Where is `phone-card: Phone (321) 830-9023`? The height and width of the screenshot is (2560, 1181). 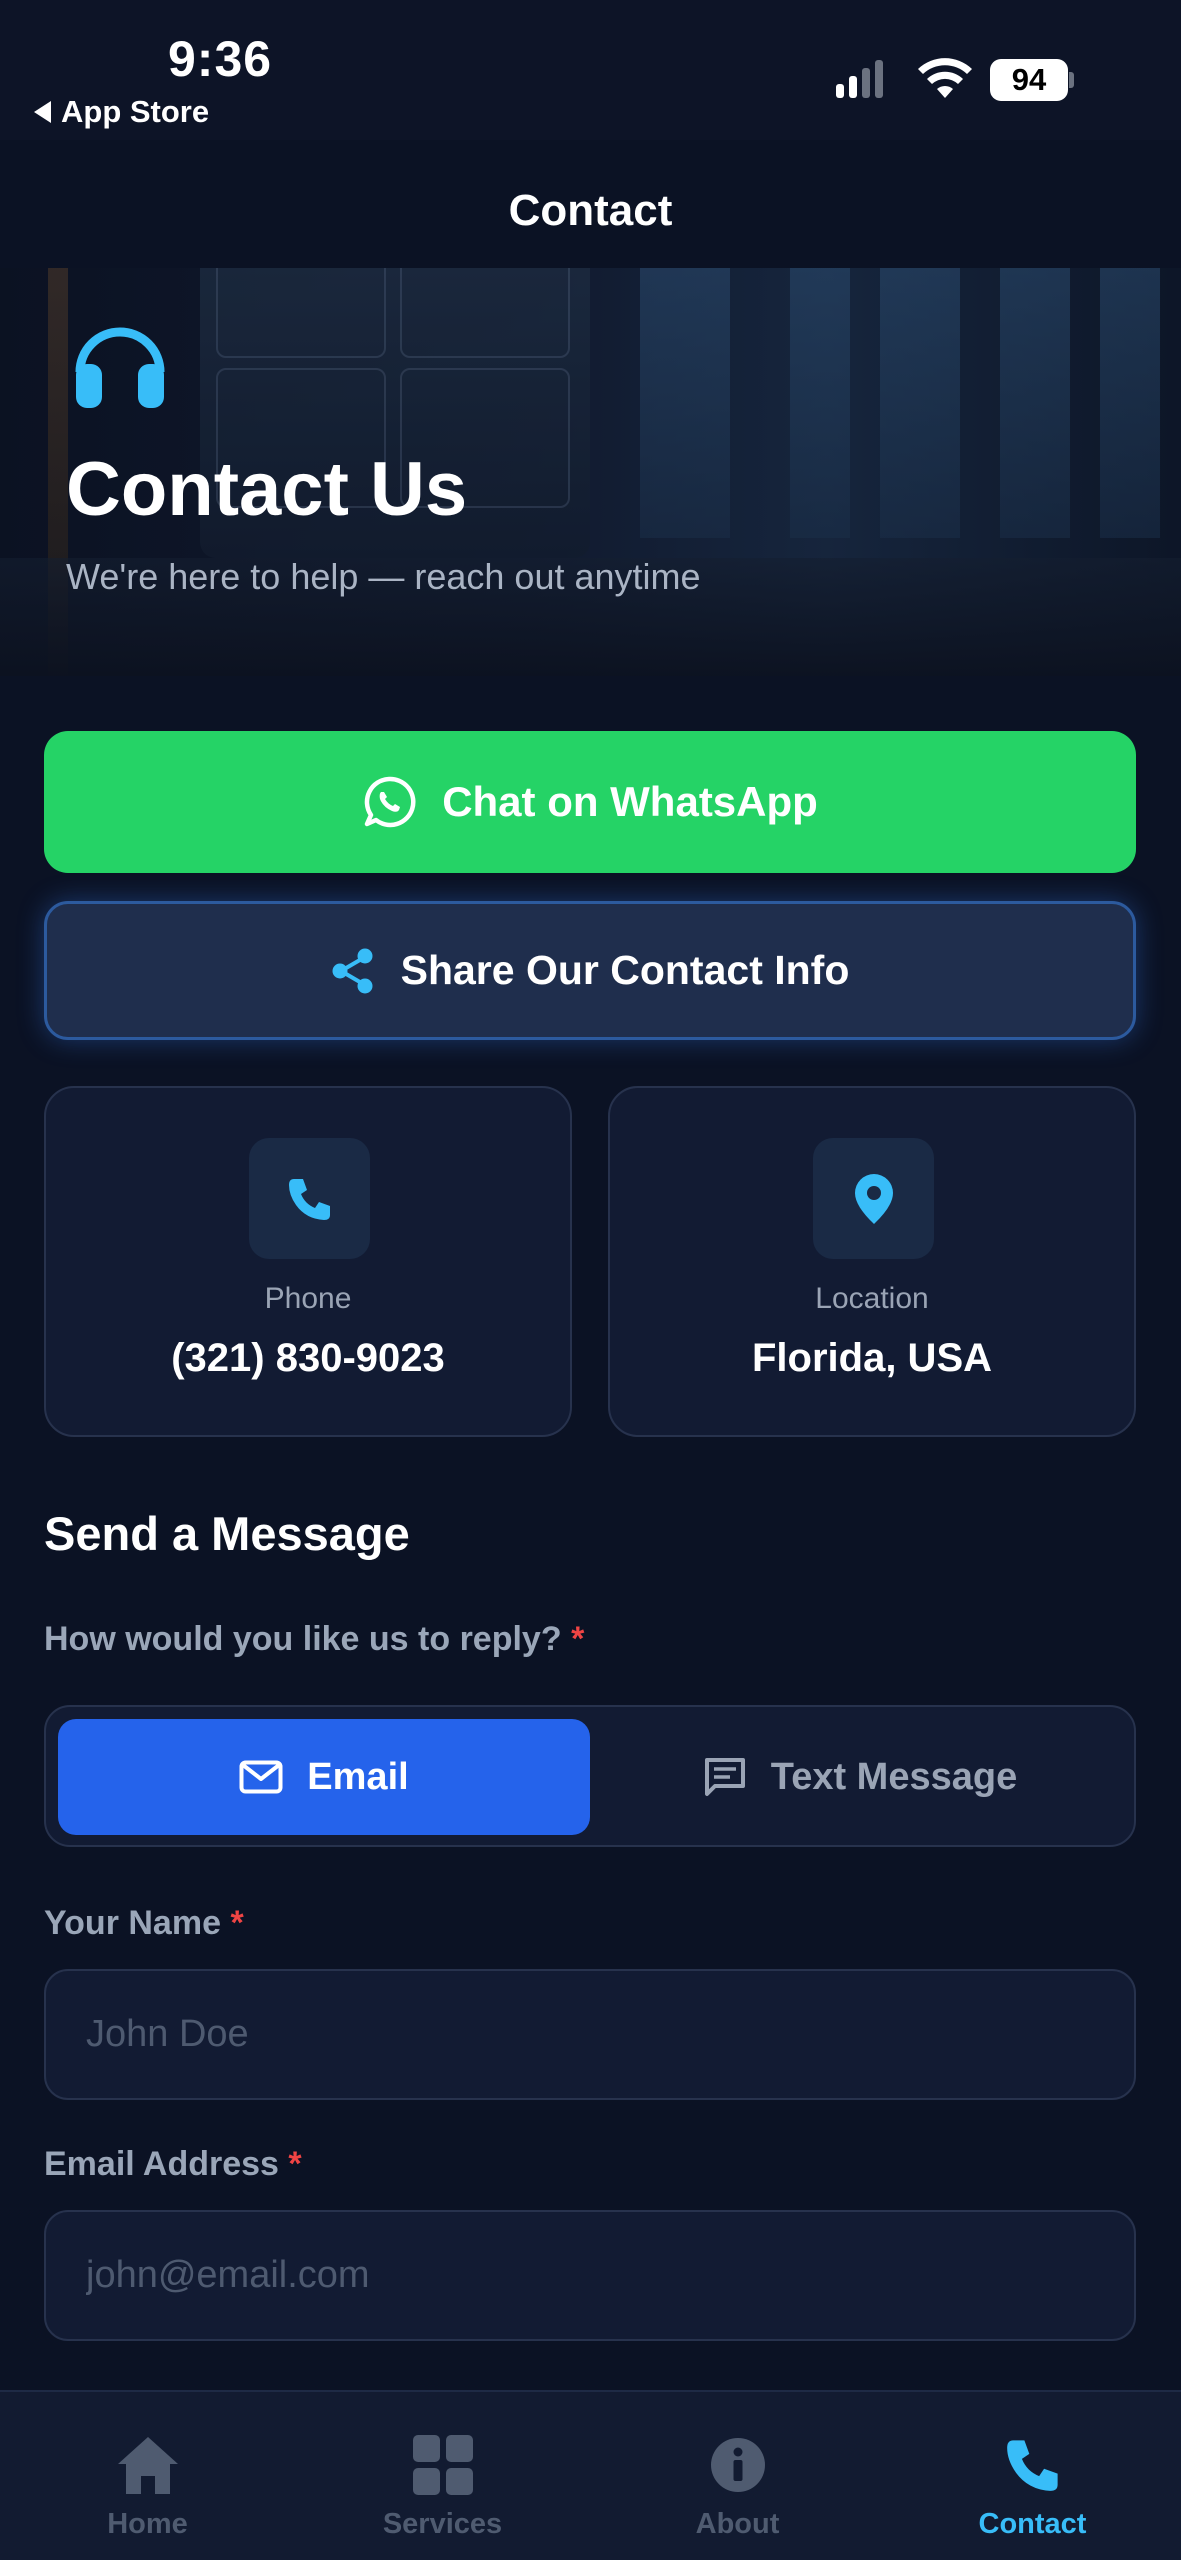 phone-card: Phone (321) 830-9023 is located at coordinates (308, 1261).